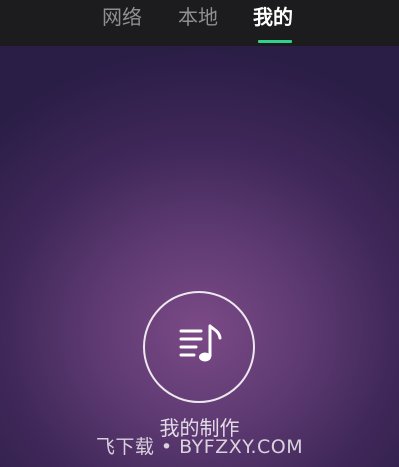  What do you see at coordinates (199, 447) in the screenshot?
I see `watermark-text: 飞下载 • BYFZXY.COM` at bounding box center [199, 447].